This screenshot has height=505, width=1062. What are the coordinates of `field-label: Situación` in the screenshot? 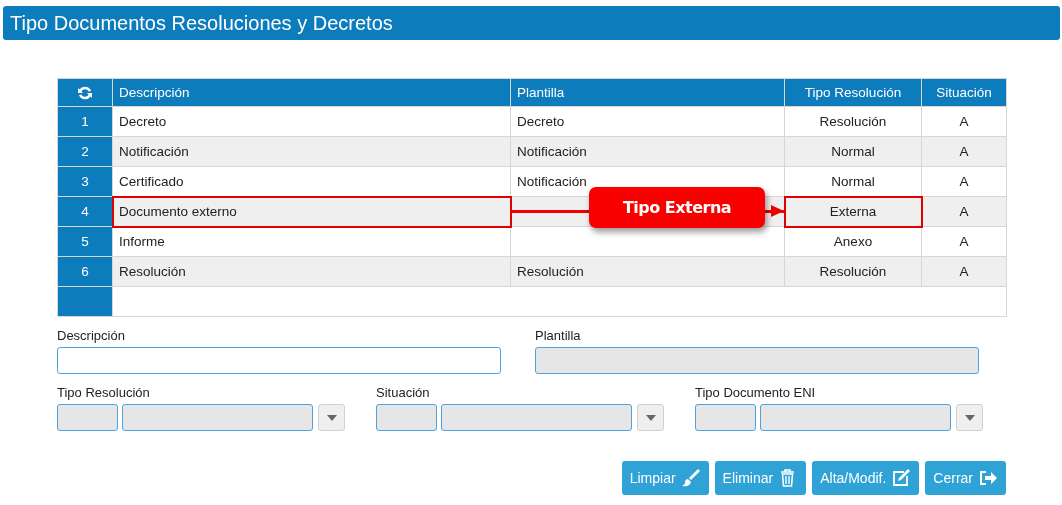 It's located at (403, 393).